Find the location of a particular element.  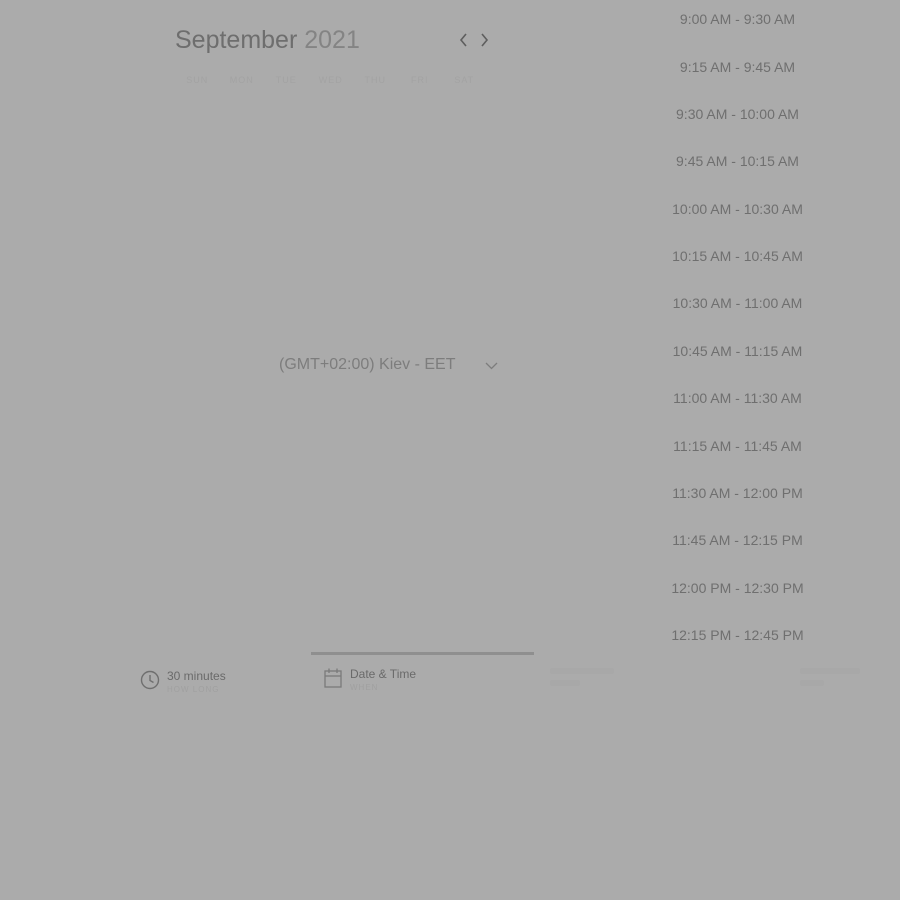

step-datetime-subtitle: WHEN is located at coordinates (364, 687).